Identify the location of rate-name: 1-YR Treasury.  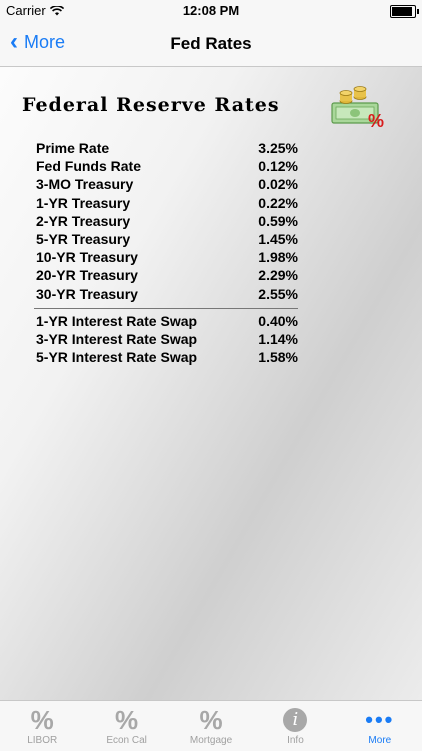
(83, 202).